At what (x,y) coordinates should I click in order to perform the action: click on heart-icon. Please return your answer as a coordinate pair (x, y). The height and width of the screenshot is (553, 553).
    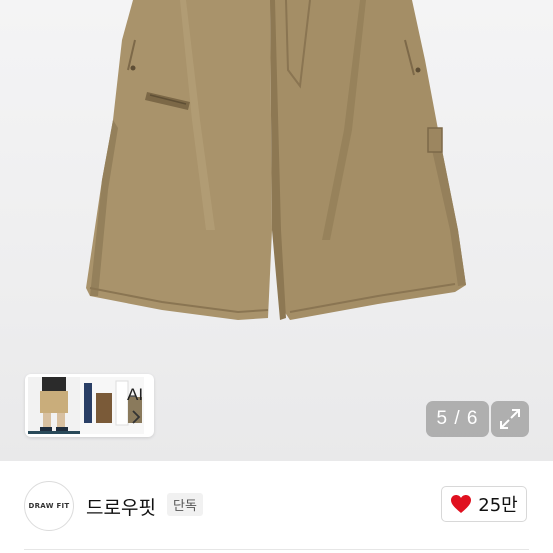
    Looking at the image, I should click on (461, 504).